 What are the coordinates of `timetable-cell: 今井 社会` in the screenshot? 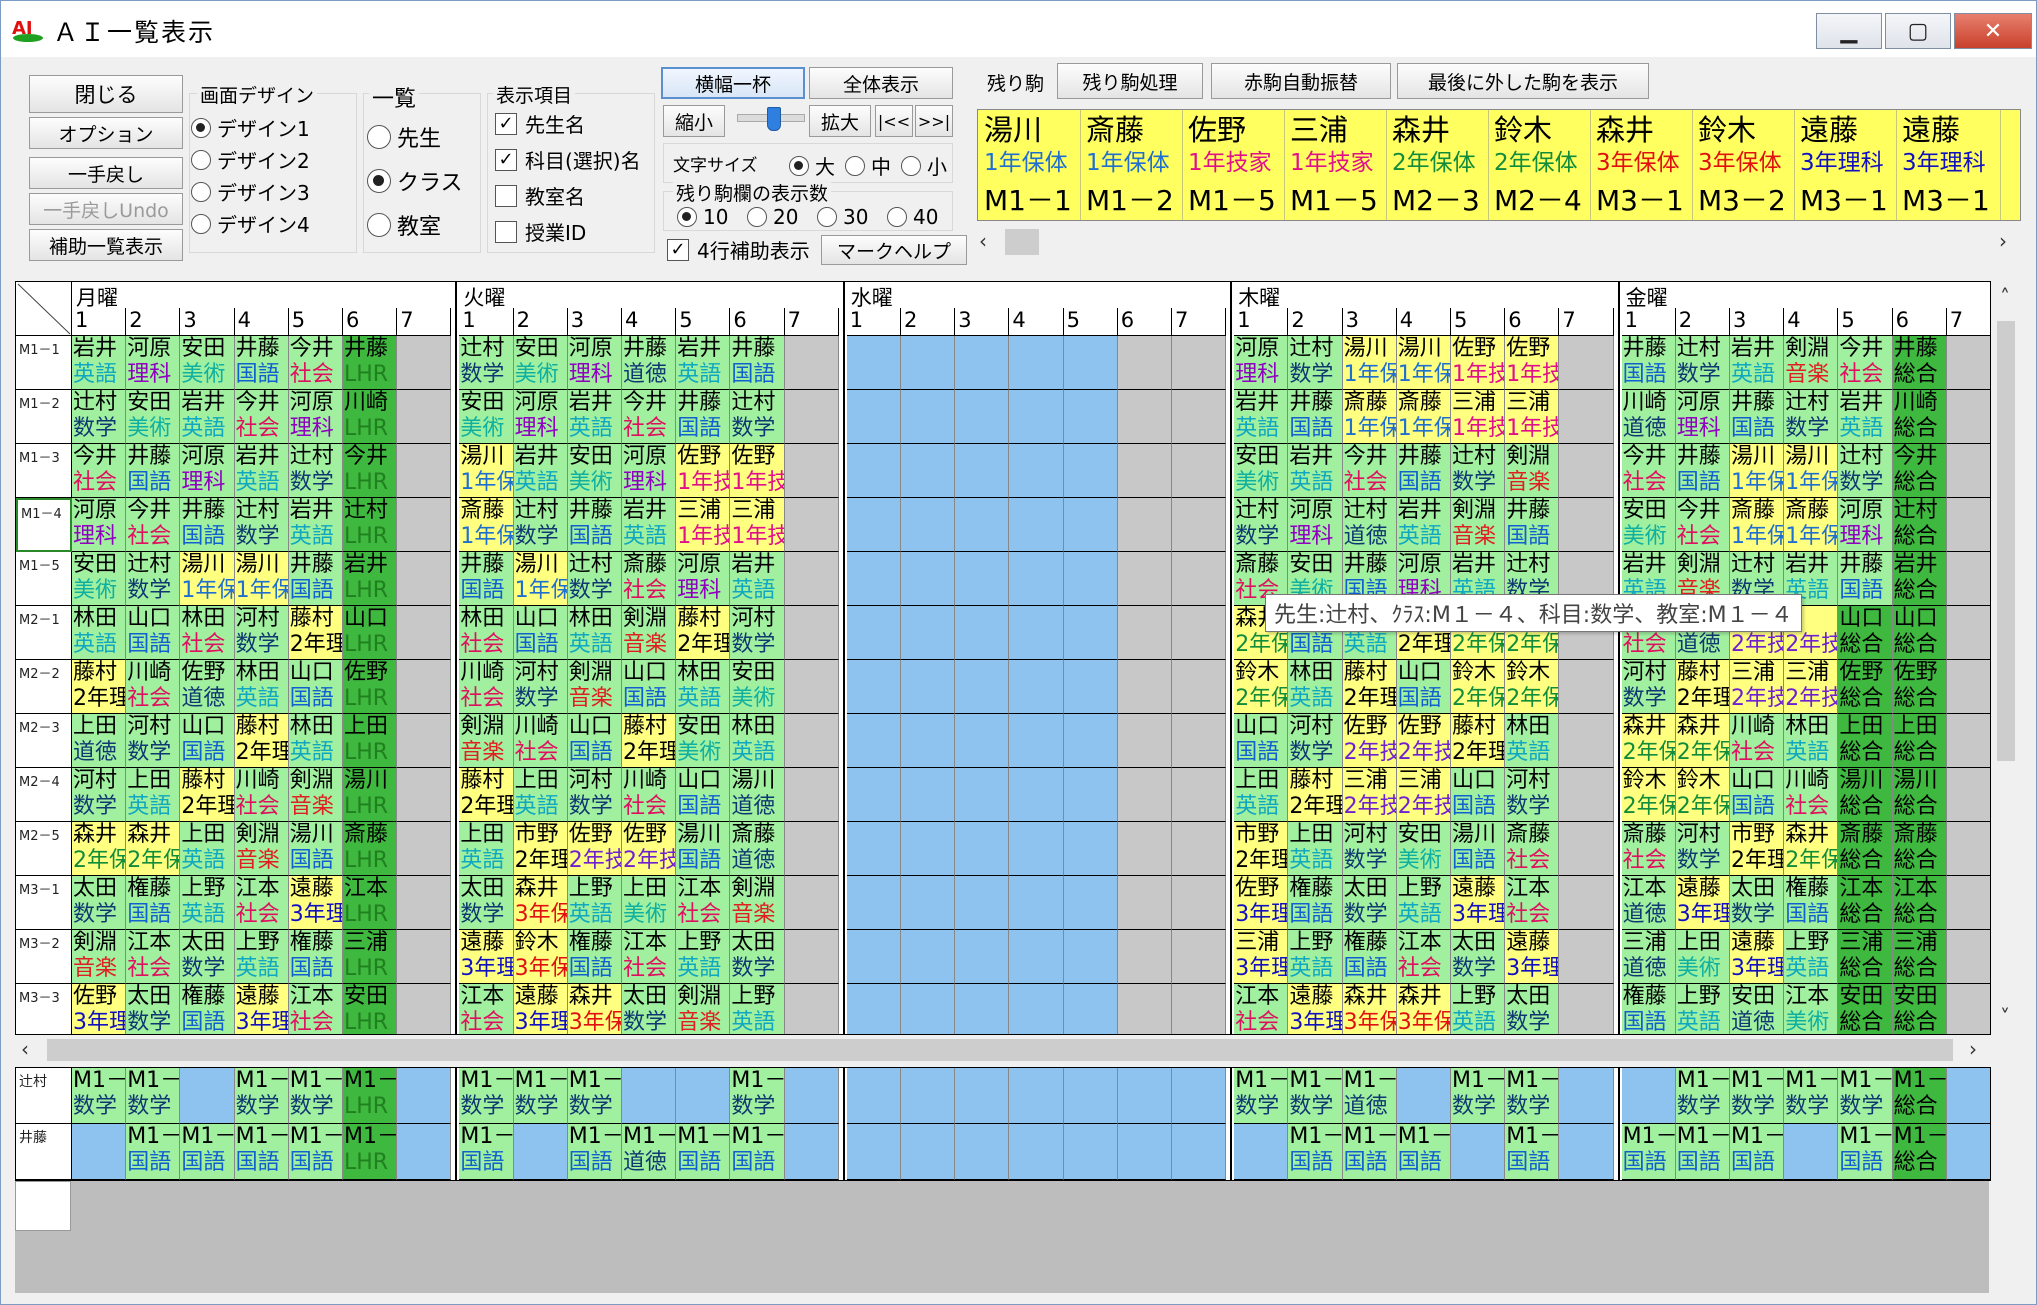 It's located at (1702, 525).